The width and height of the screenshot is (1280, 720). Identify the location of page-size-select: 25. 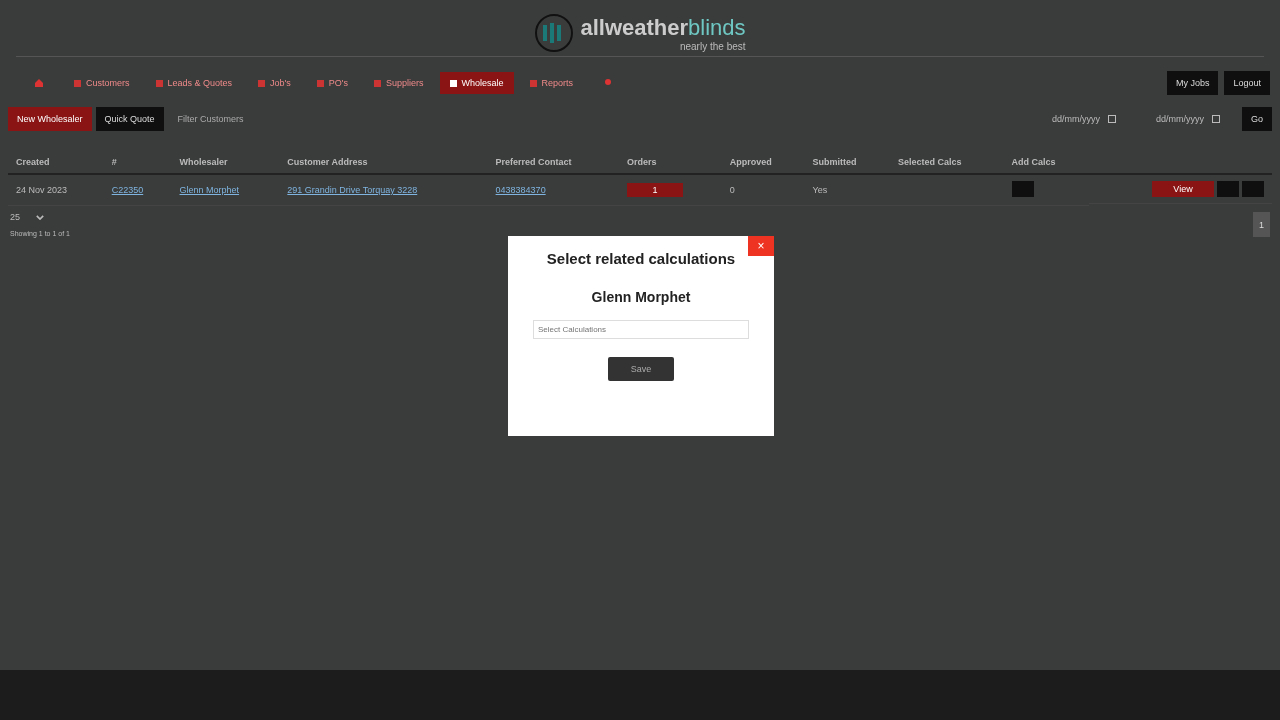
(40, 217).